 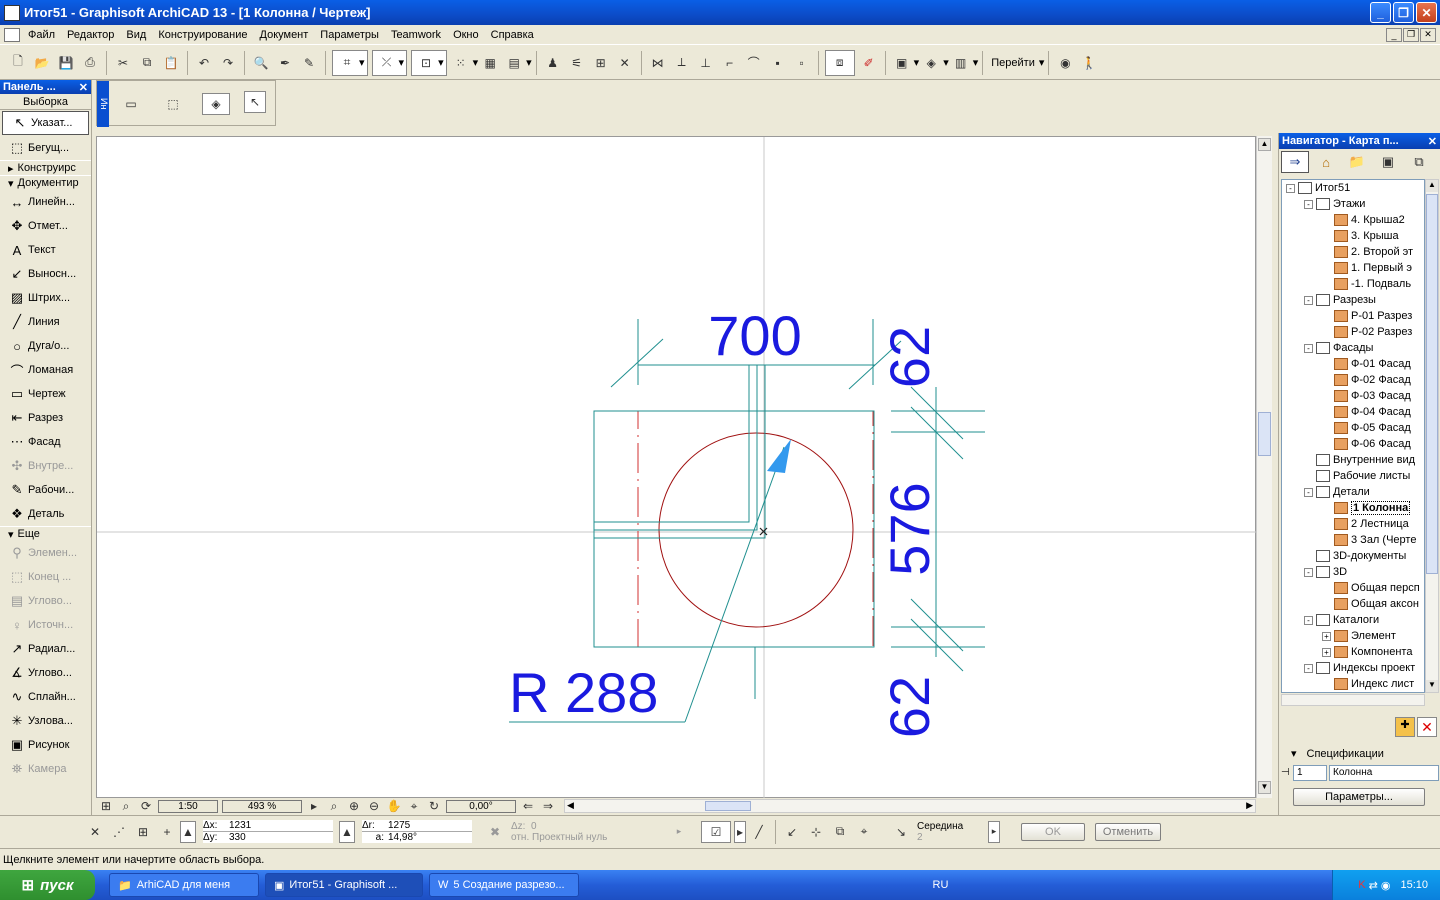 What do you see at coordinates (1353, 460) in the screenshot?
I see `tree-node: Внутренние вид` at bounding box center [1353, 460].